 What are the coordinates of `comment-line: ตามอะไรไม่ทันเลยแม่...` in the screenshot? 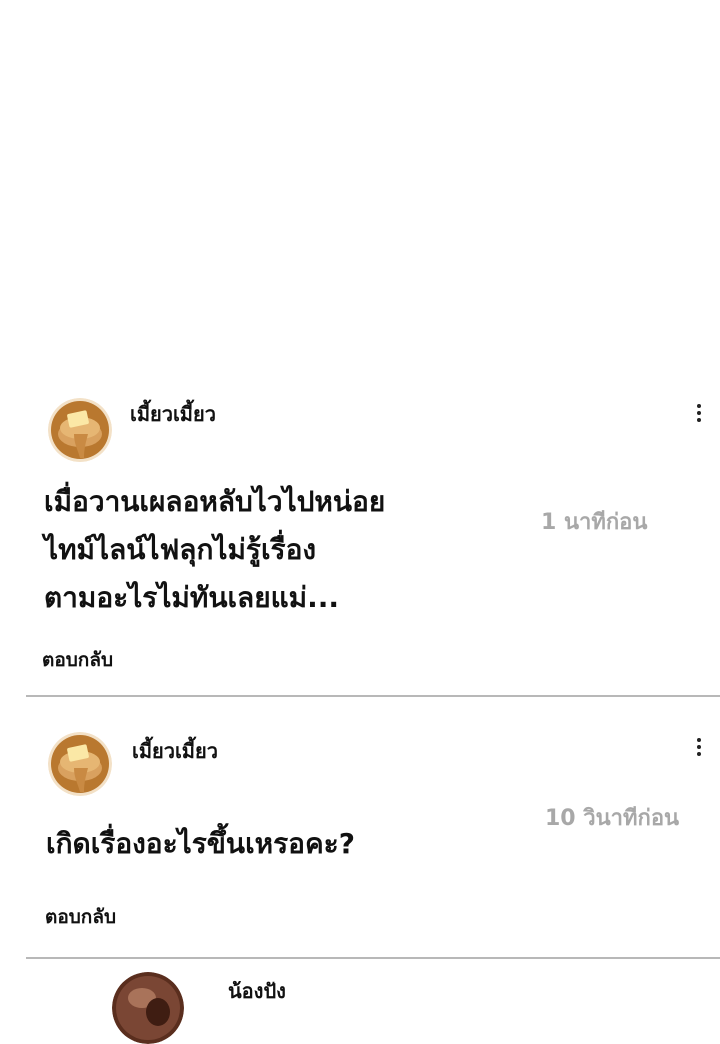 It's located at (192, 597).